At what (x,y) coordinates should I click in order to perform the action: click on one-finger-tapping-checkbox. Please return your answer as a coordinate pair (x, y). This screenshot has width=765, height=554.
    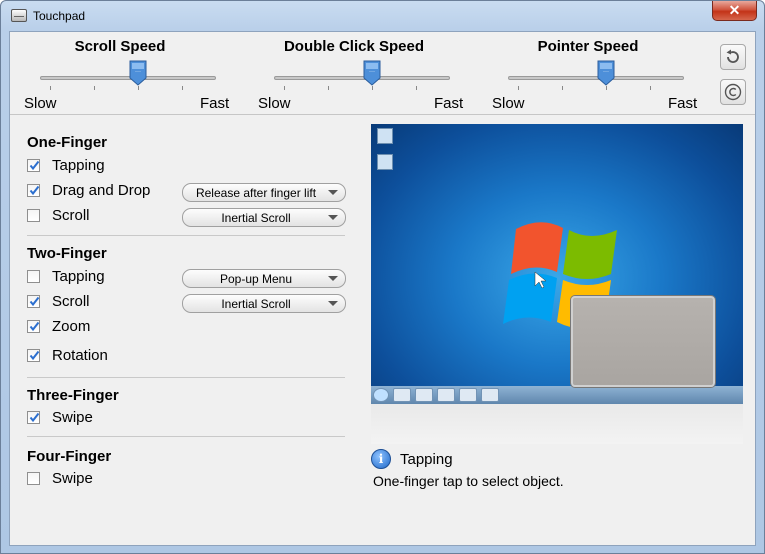
    Looking at the image, I should click on (33, 165).